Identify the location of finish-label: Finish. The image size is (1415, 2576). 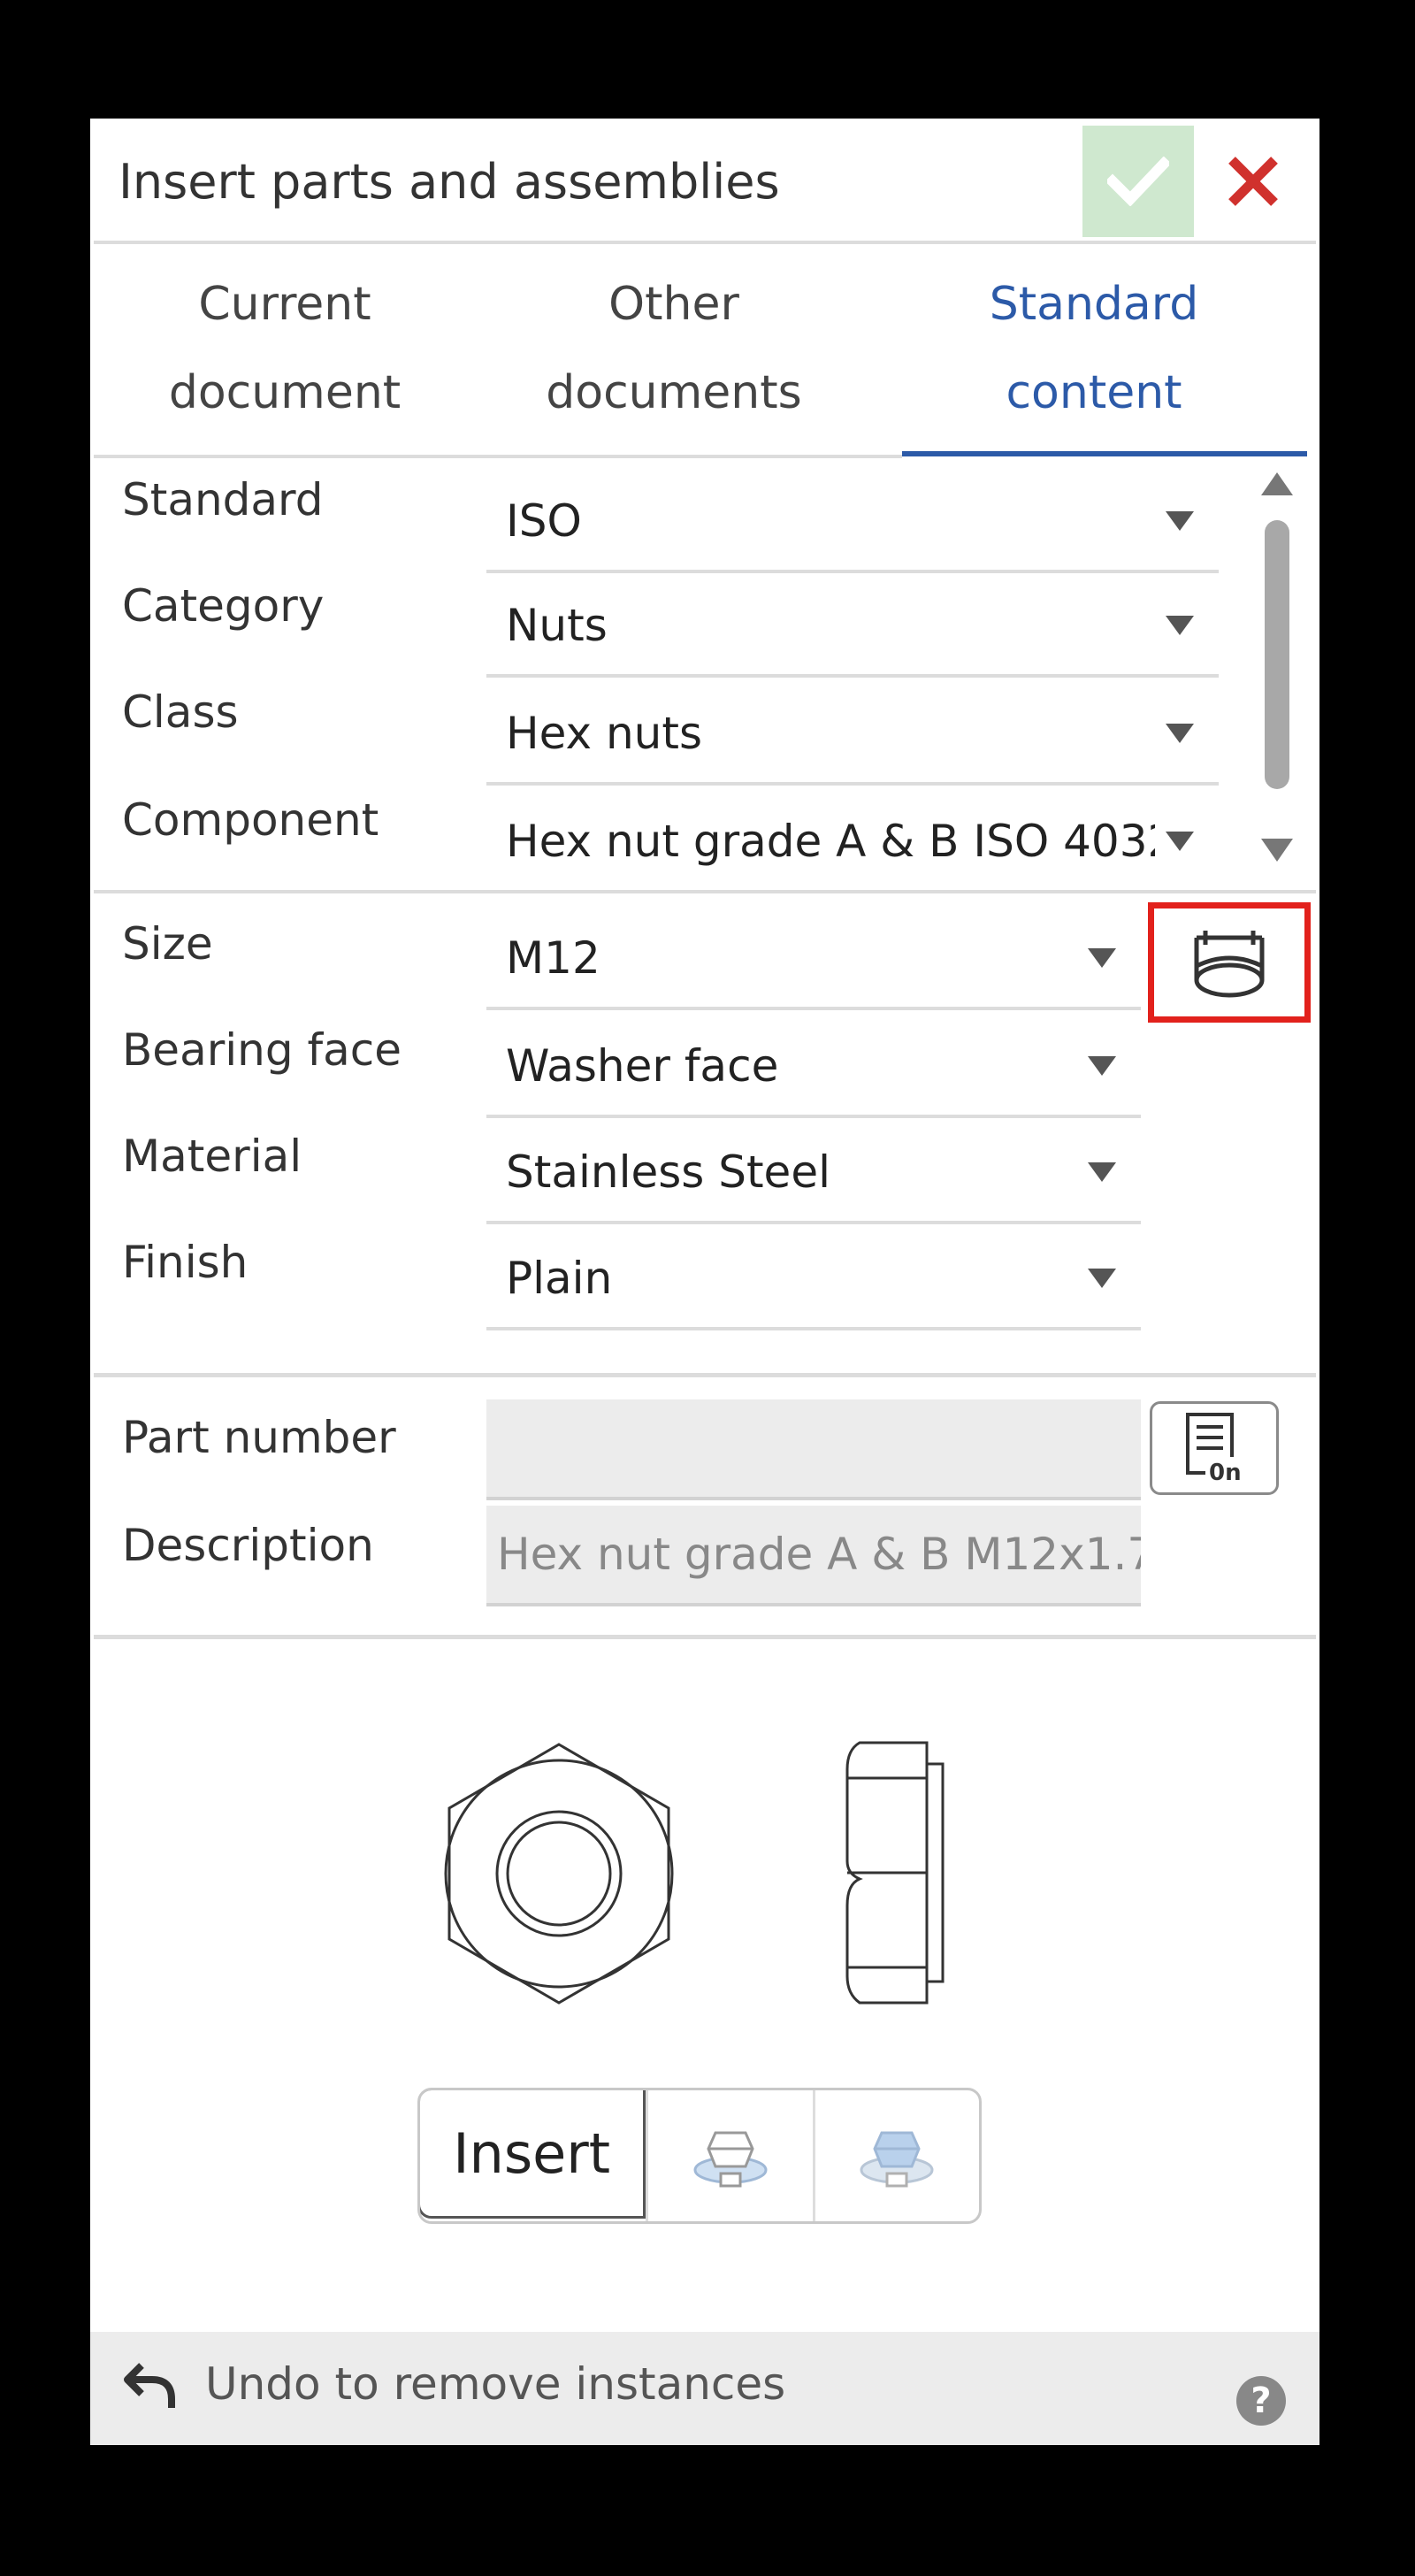
(186, 1262).